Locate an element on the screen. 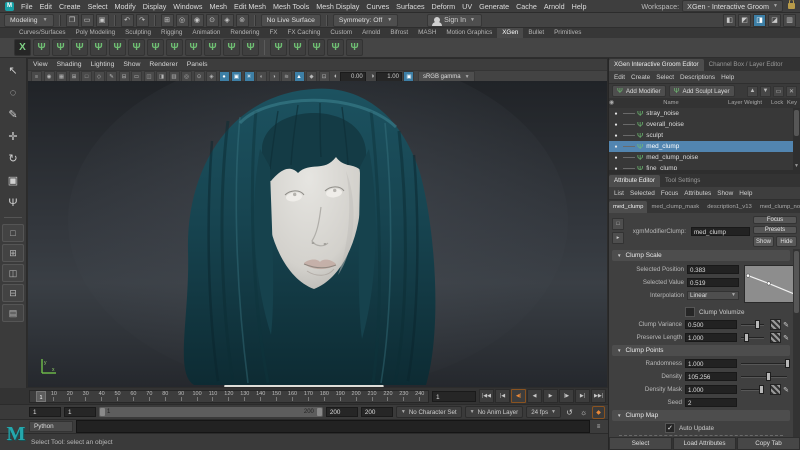 This screenshot has height=450, width=800. fine_clump: ● fine_clump is located at coordinates (704, 166).